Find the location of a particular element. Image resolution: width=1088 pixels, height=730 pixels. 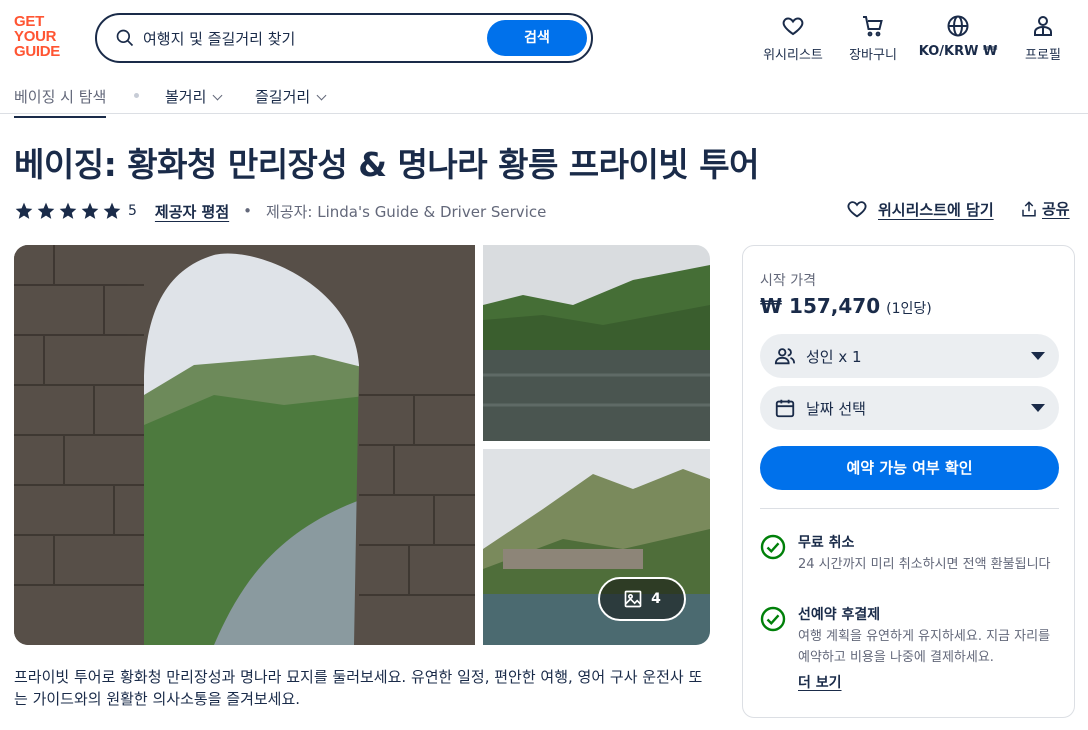

page-title: 베이징: 황화청 만리장성 & 명나라 황릉 프라이빗 투어 is located at coordinates (386, 164).